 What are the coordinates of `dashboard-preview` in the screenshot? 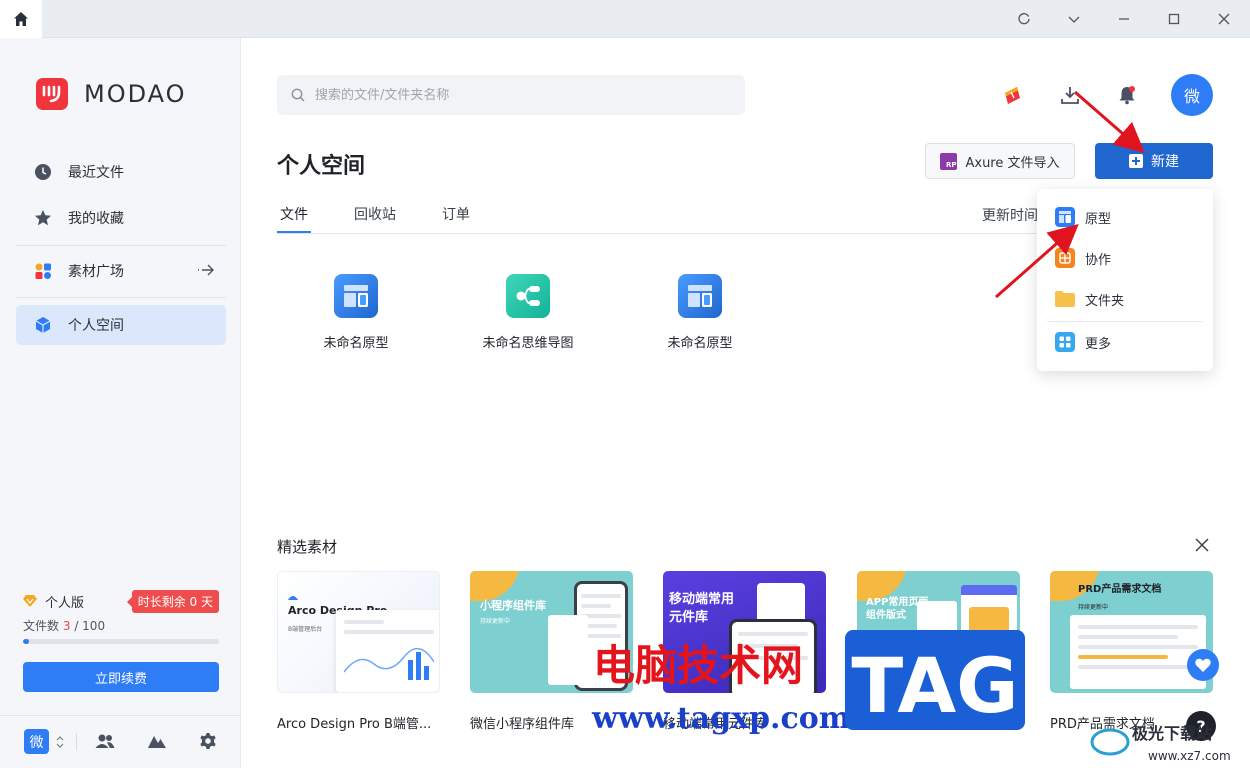 It's located at (387, 651).